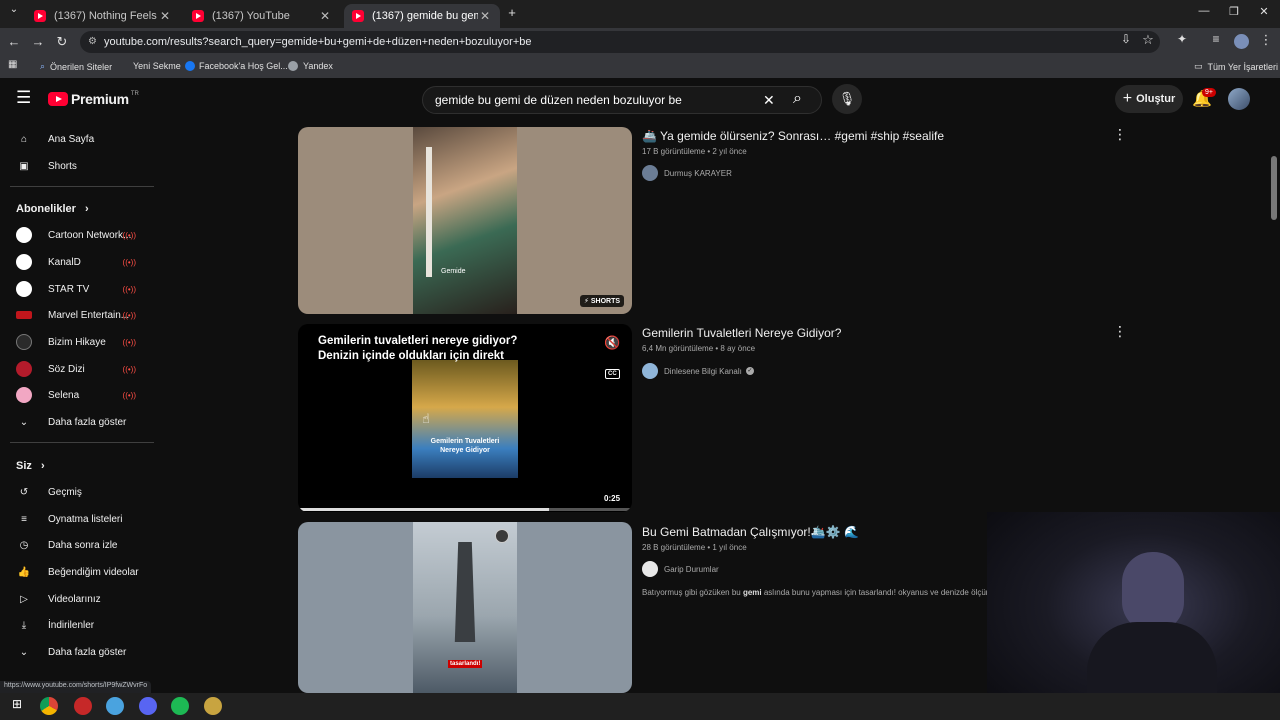 The image size is (1280, 720). I want to click on youtube-premium-logo: Premium TR, so click(93, 99).